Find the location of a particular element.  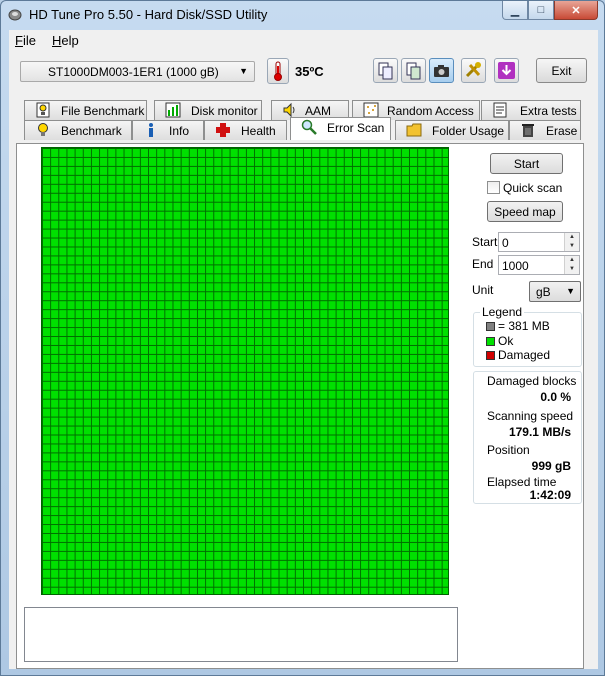

window-title: HD Tune Pro 5.50 - Hard Disk/SSD Utility is located at coordinates (148, 14).